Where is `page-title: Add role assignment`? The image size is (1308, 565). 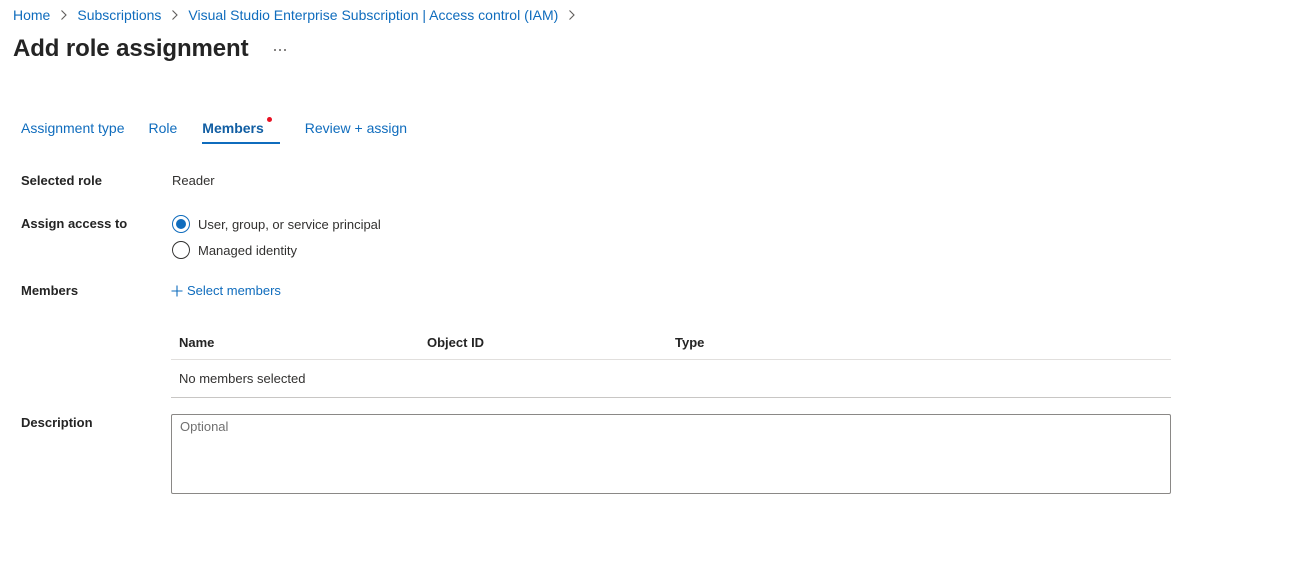 page-title: Add role assignment is located at coordinates (131, 48).